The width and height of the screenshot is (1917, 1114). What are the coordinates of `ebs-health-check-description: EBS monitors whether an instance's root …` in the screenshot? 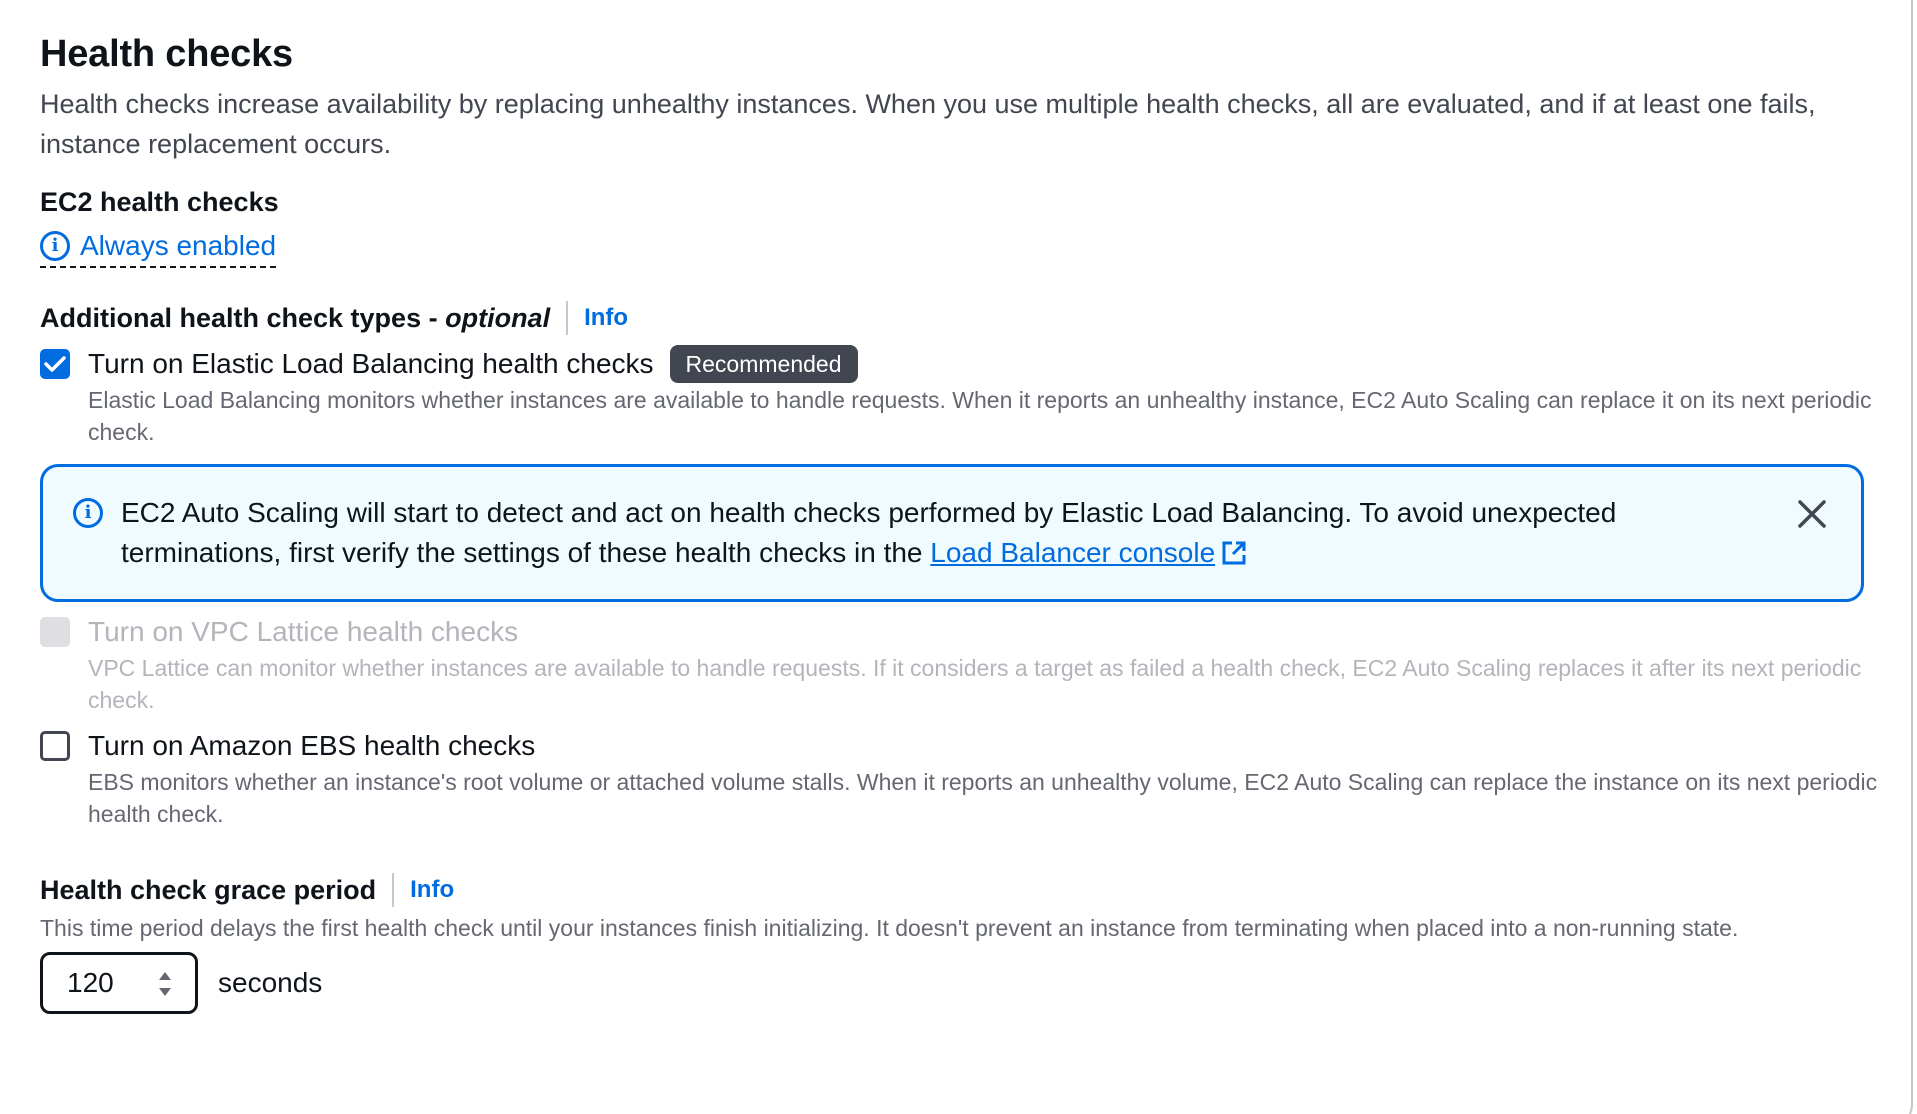 It's located at (983, 798).